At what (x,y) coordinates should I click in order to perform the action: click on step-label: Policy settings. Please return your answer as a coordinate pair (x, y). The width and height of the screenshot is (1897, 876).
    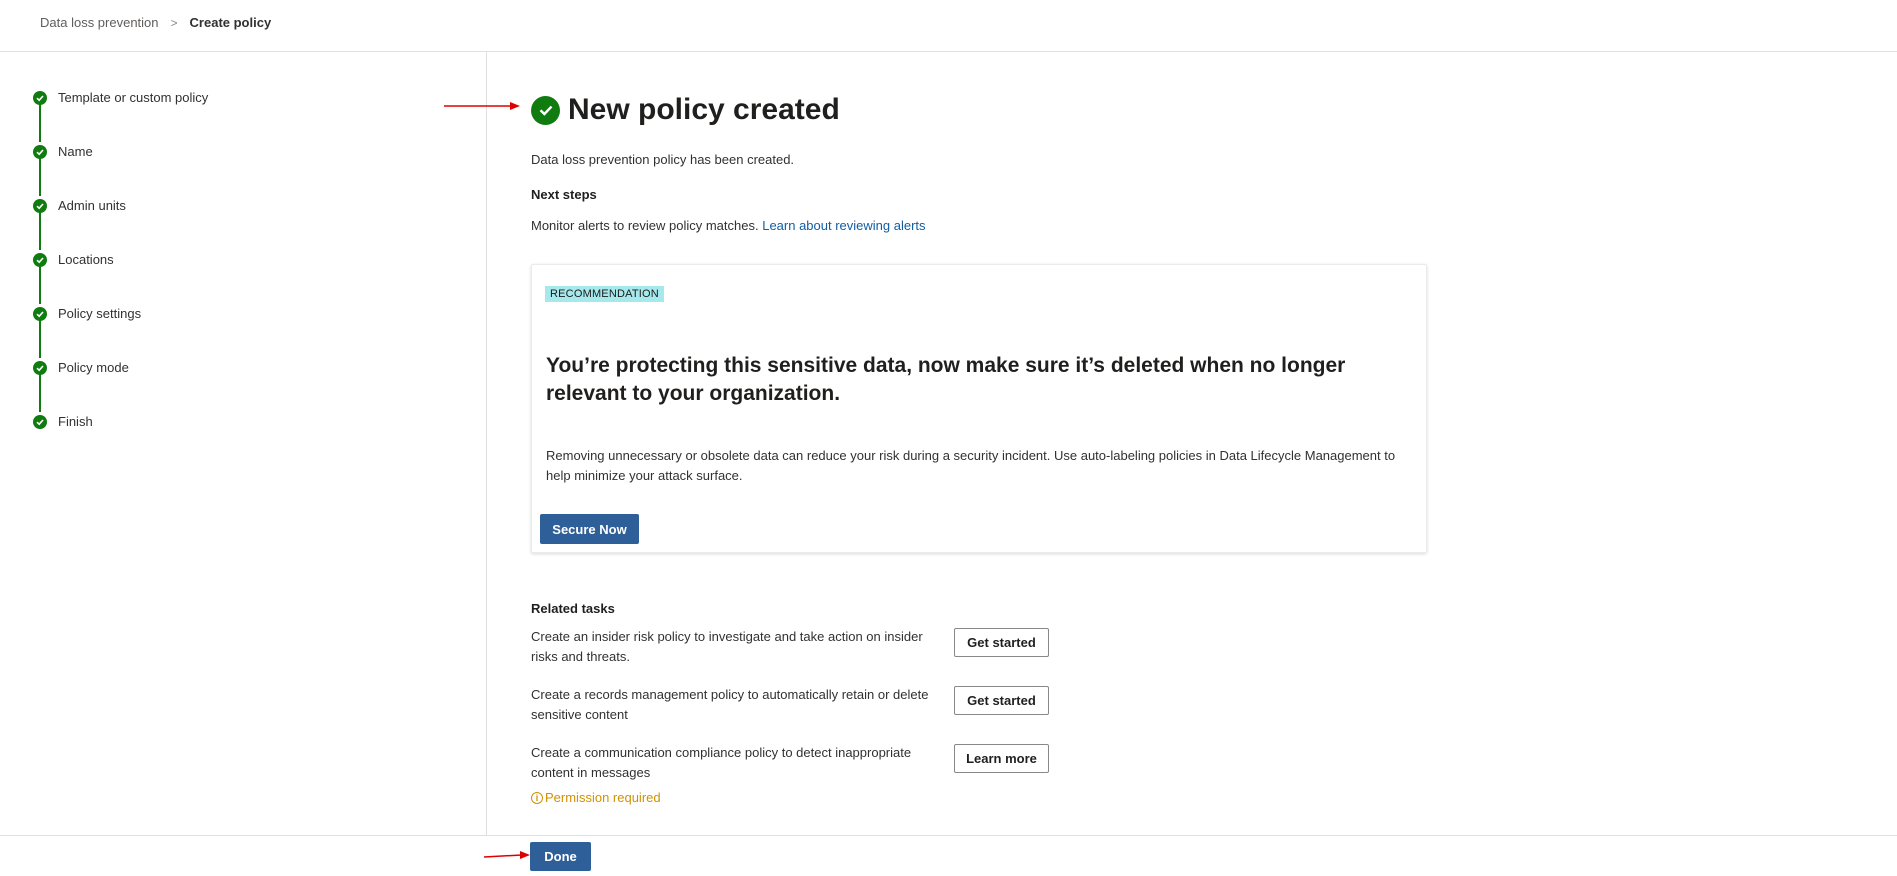
    Looking at the image, I should click on (100, 313).